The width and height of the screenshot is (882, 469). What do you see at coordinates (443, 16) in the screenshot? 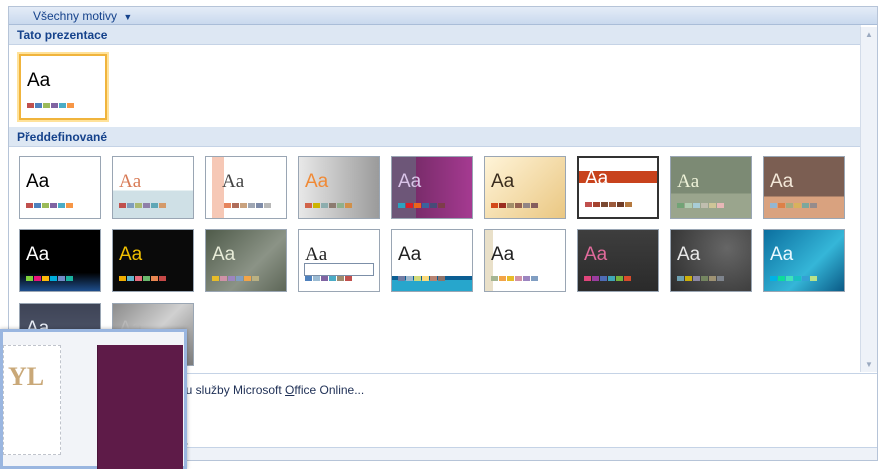
I see `gallery-filter-bar: Všechny motivy ▼` at bounding box center [443, 16].